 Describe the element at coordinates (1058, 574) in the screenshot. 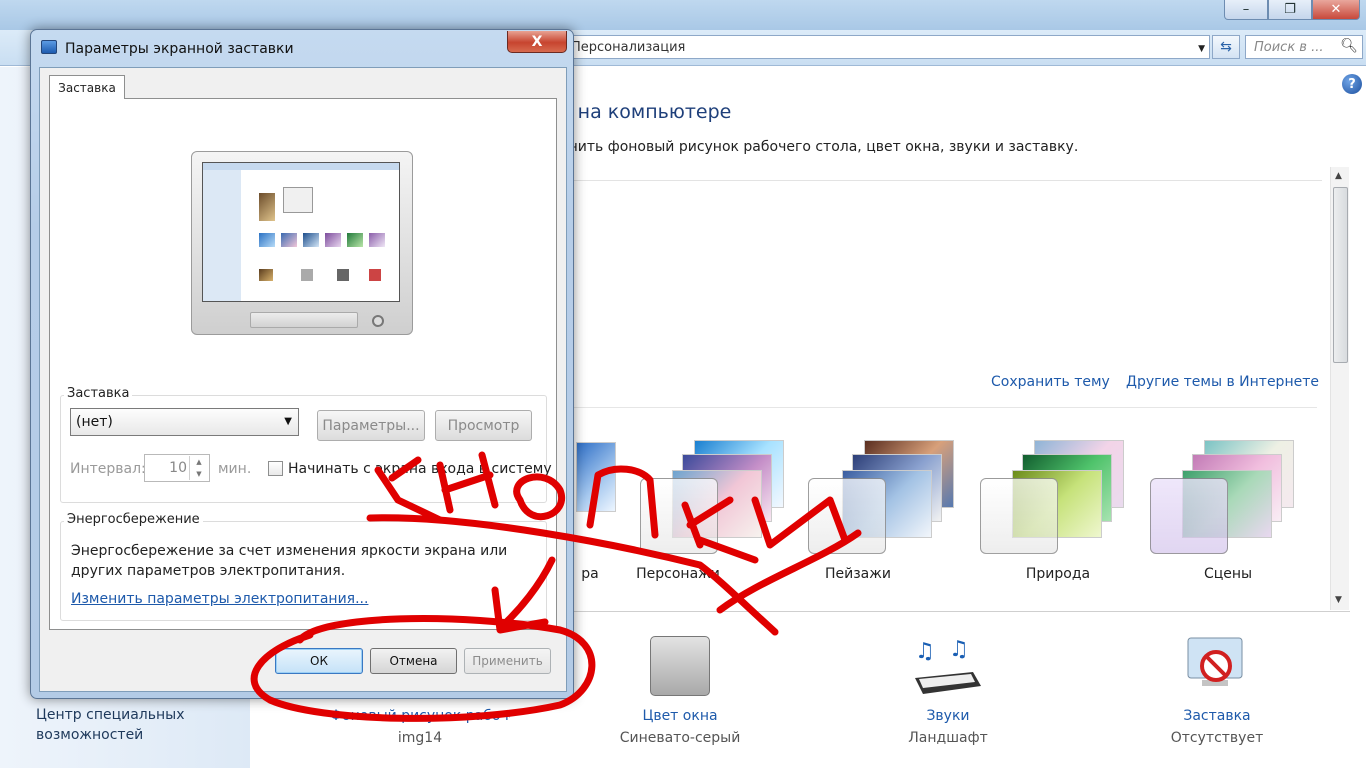

I see `theme-label: Природа` at that location.